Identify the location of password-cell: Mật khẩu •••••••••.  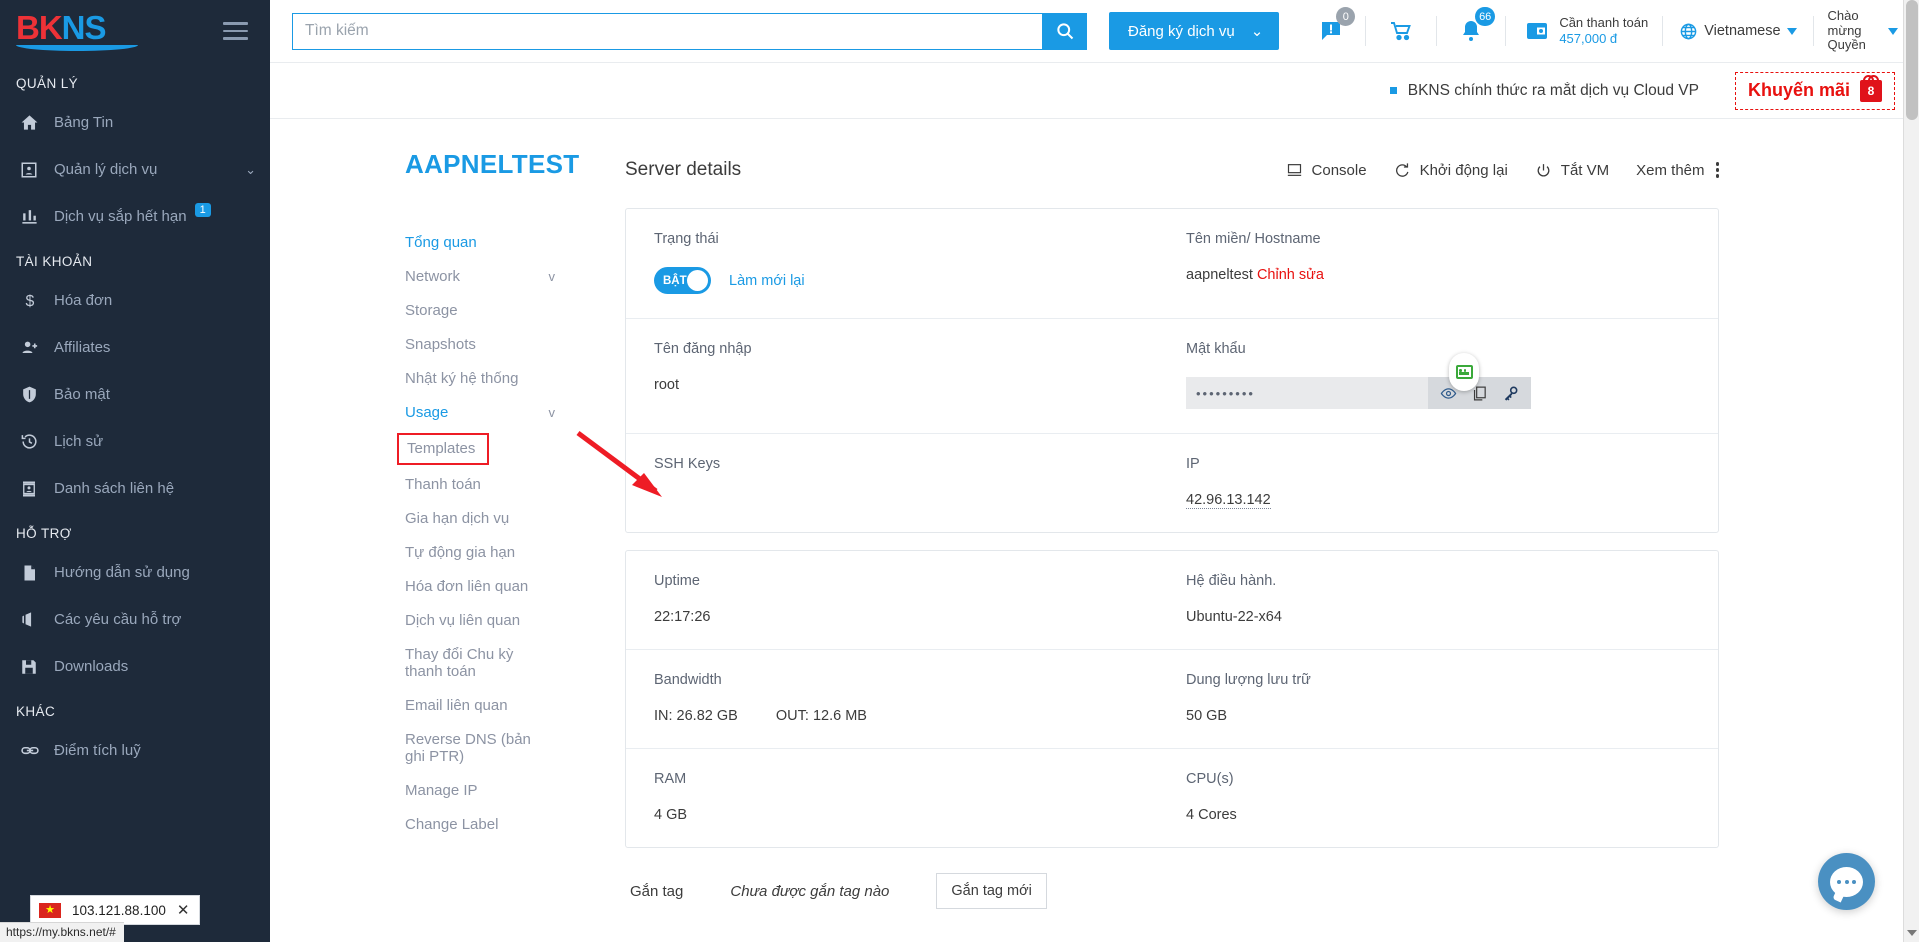
(1452, 375).